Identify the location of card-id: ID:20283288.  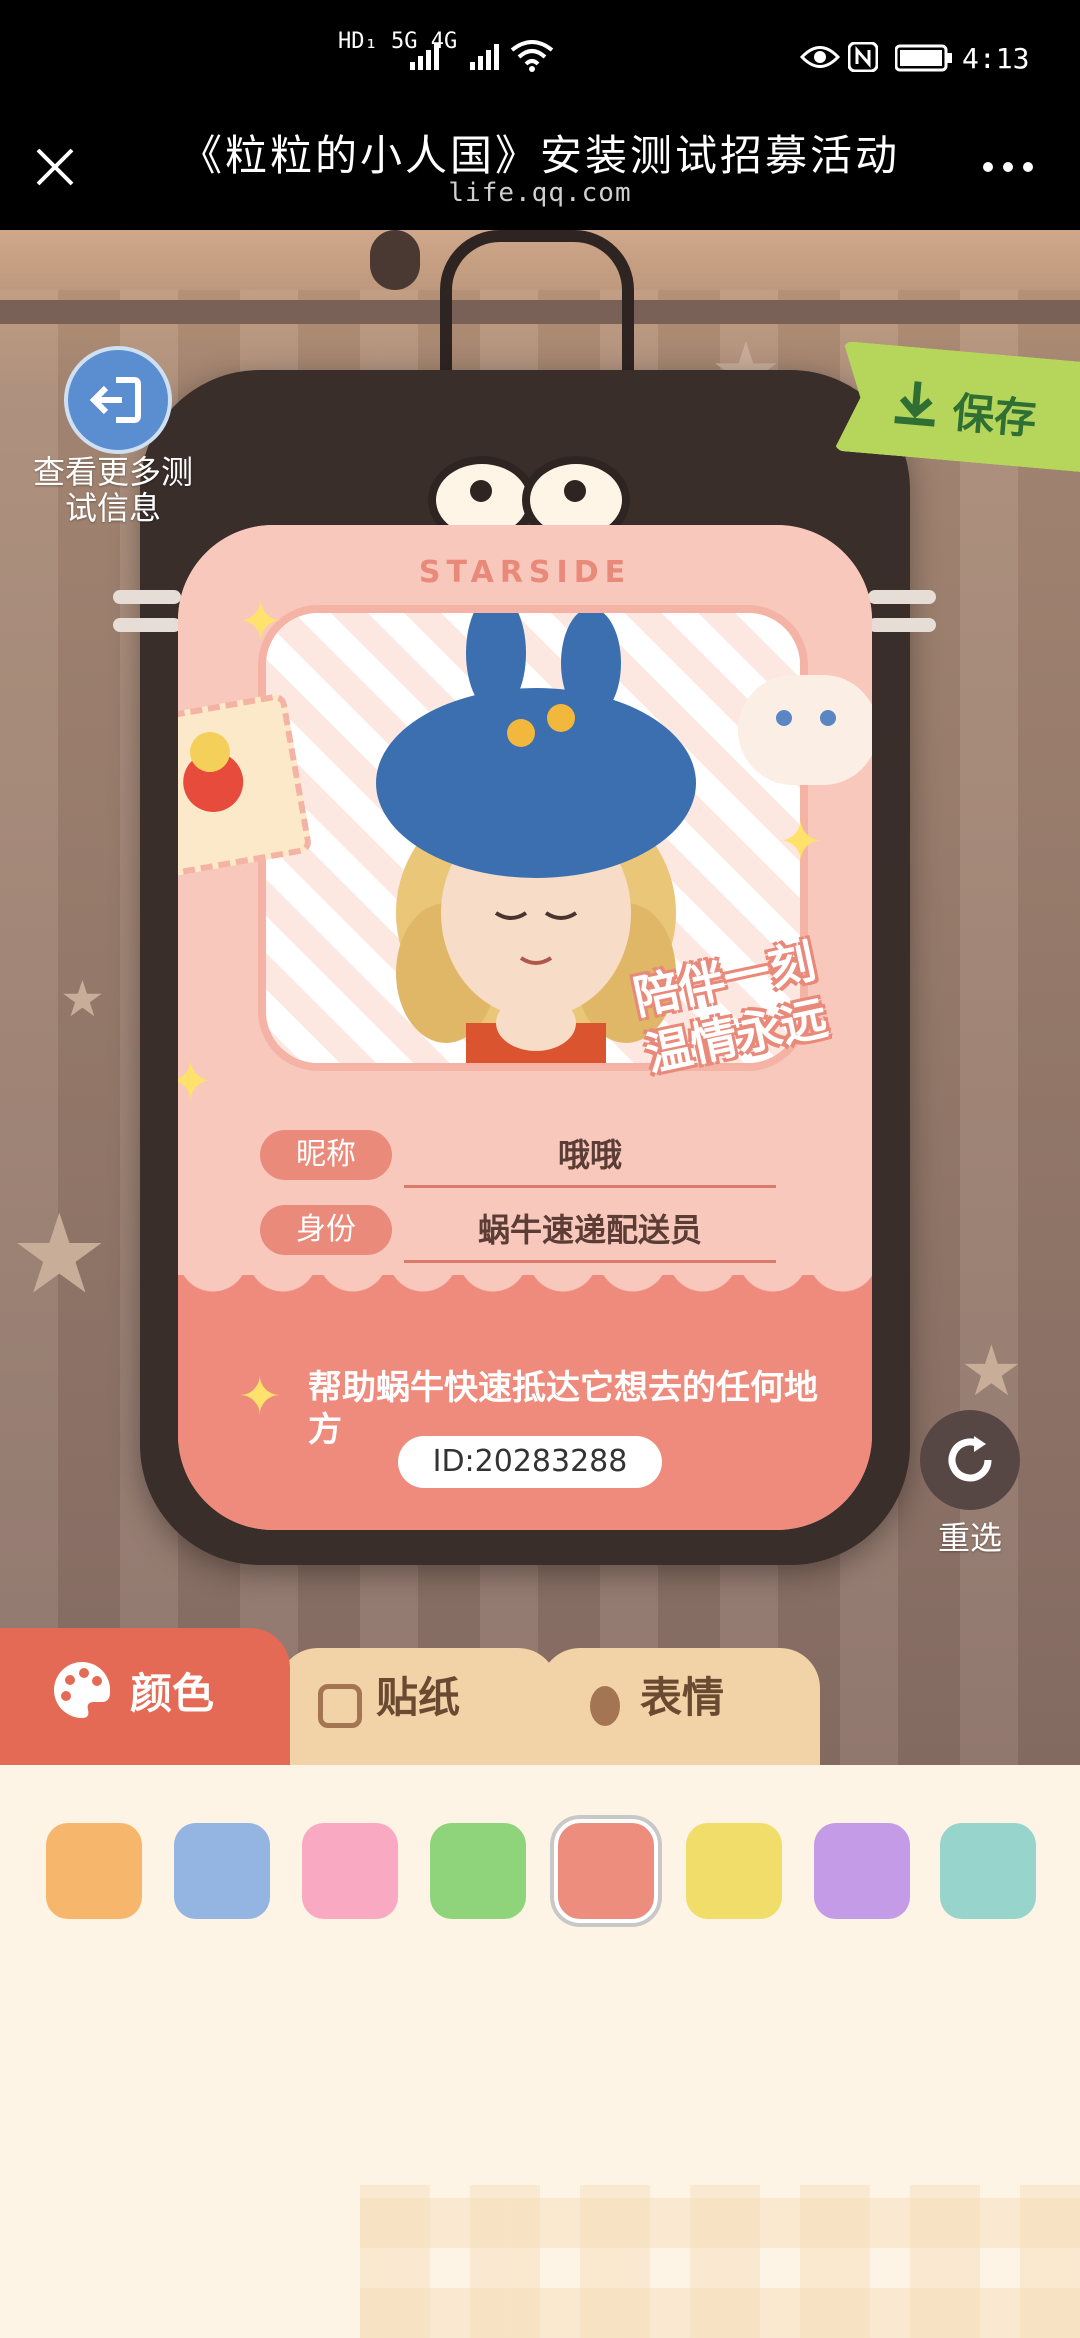
(530, 1462).